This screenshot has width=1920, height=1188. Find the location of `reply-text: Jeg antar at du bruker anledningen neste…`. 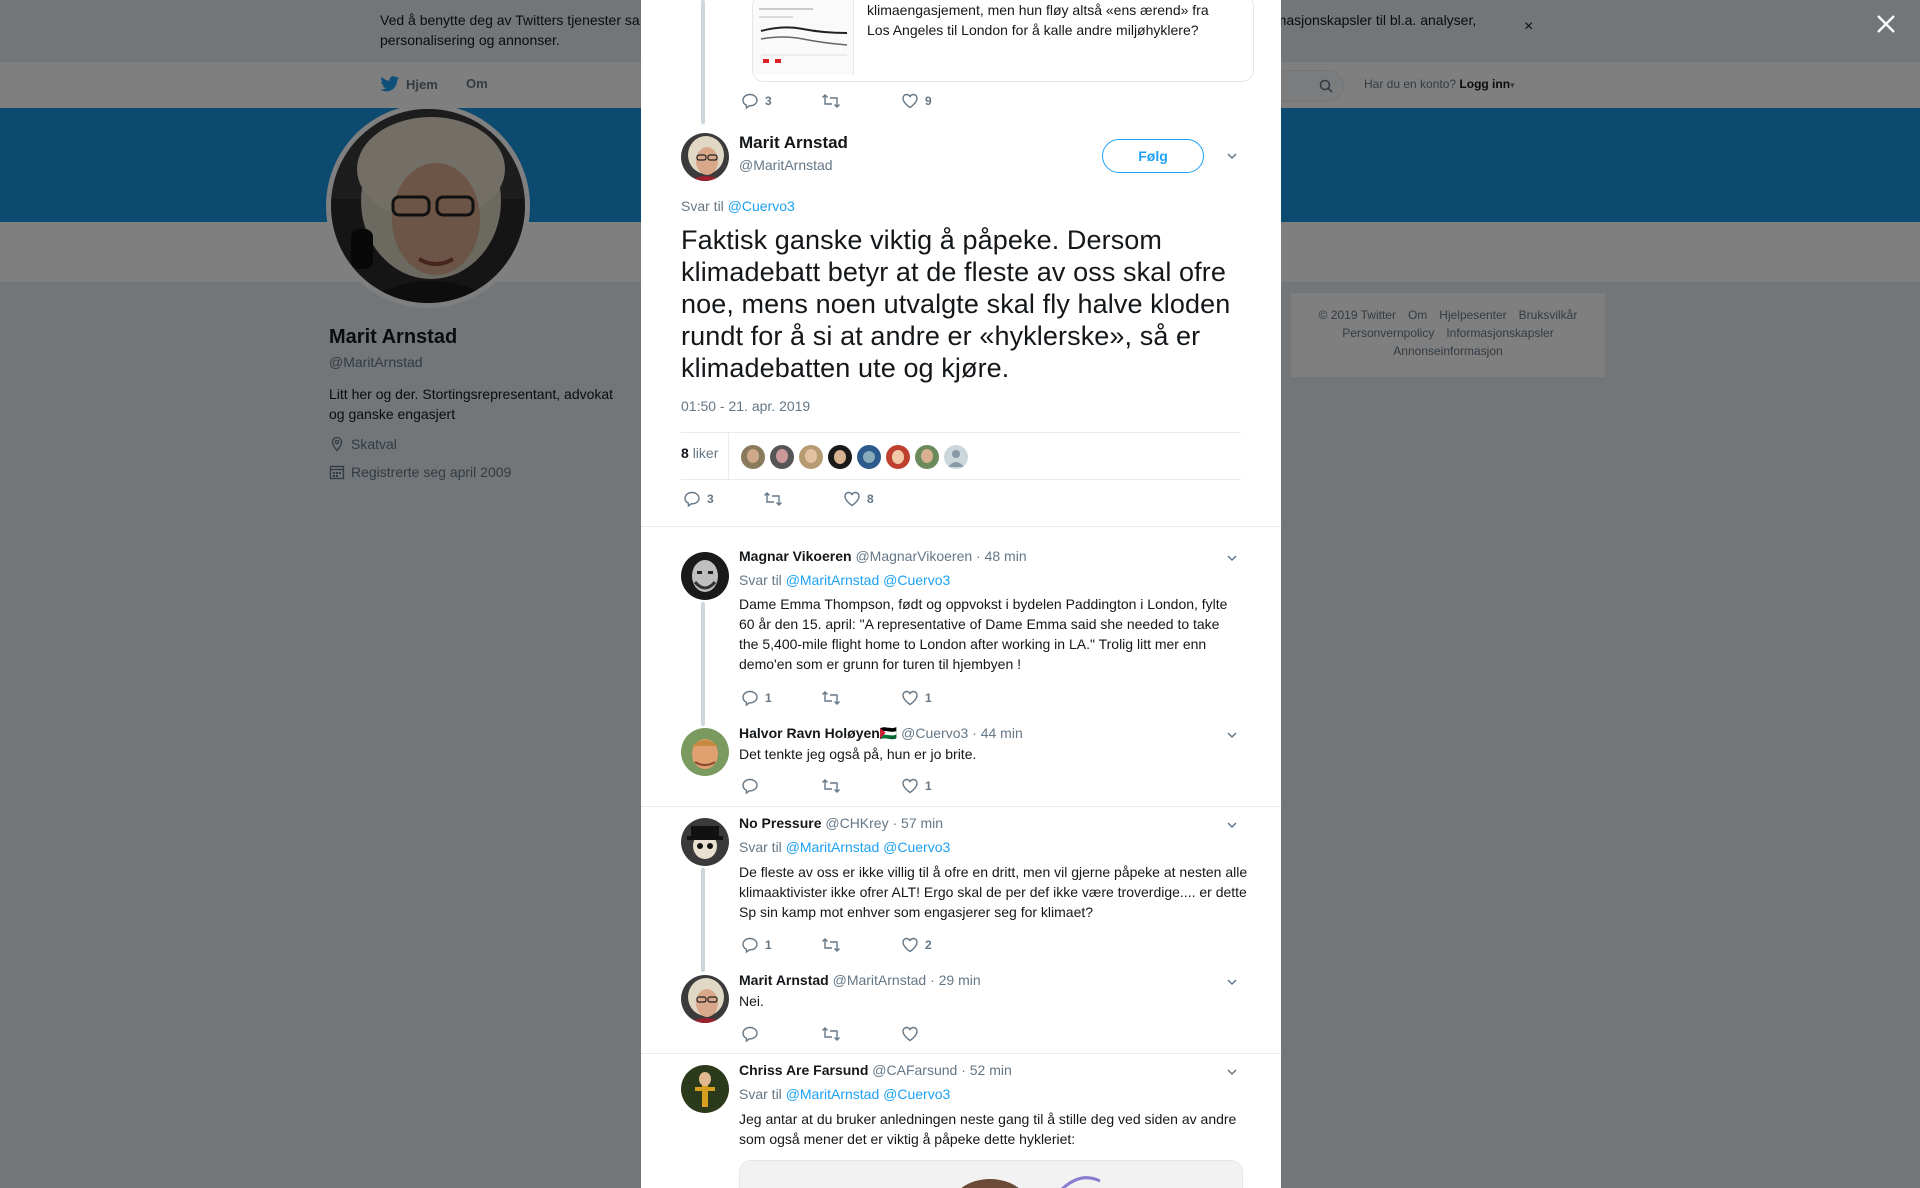

reply-text: Jeg antar at du bruker anledningen neste… is located at coordinates (988, 1129).